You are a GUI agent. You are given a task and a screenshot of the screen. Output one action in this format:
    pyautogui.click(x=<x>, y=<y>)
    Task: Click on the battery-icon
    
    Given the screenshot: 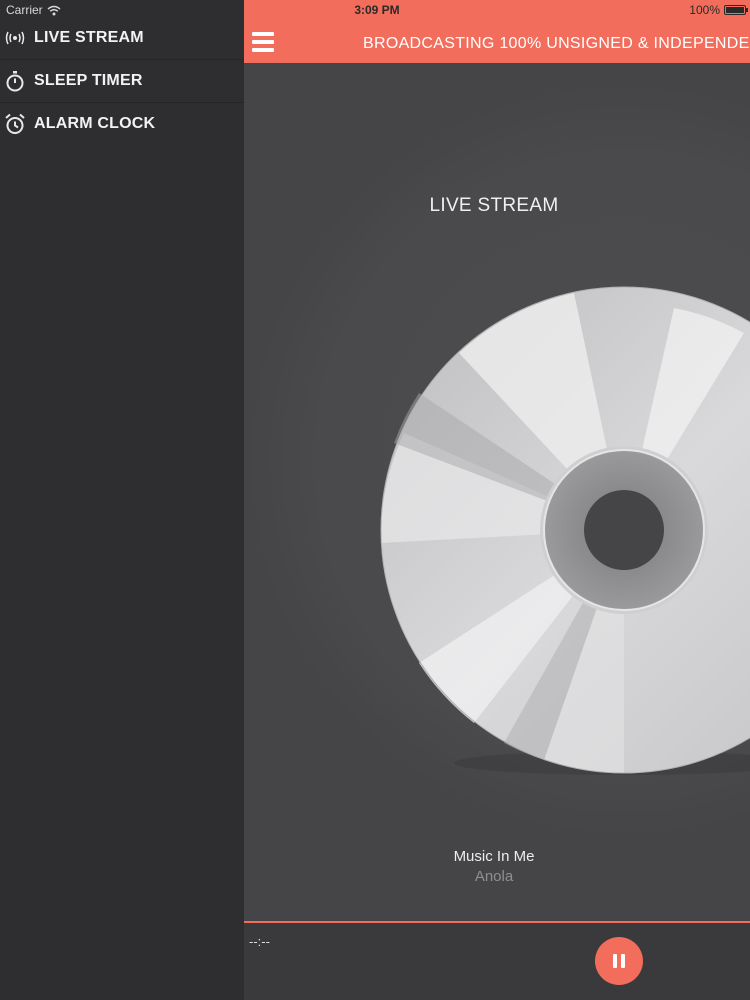 What is the action you would take?
    pyautogui.click(x=736, y=10)
    